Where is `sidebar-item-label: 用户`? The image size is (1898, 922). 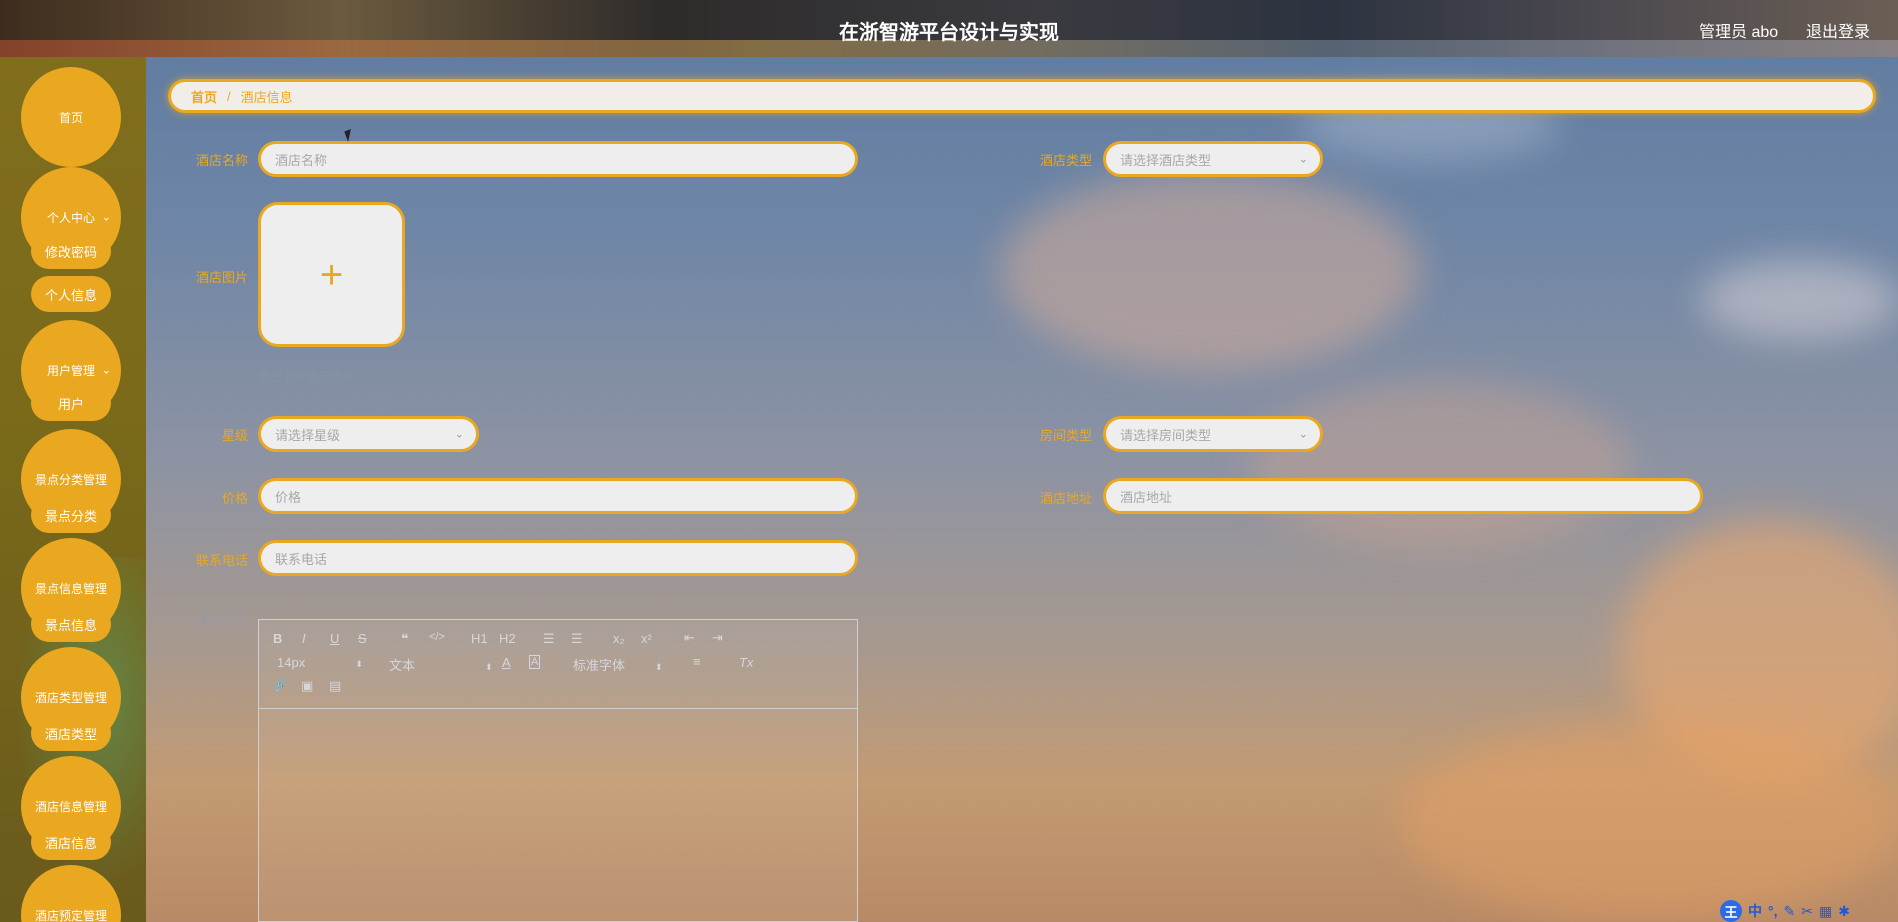 sidebar-item-label: 用户 is located at coordinates (70, 404).